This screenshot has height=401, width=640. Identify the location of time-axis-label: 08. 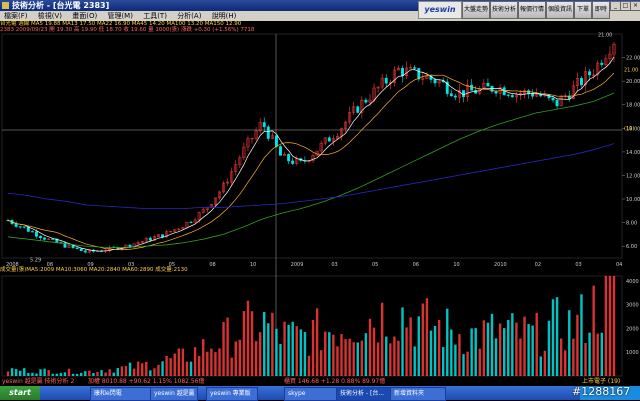
(212, 265).